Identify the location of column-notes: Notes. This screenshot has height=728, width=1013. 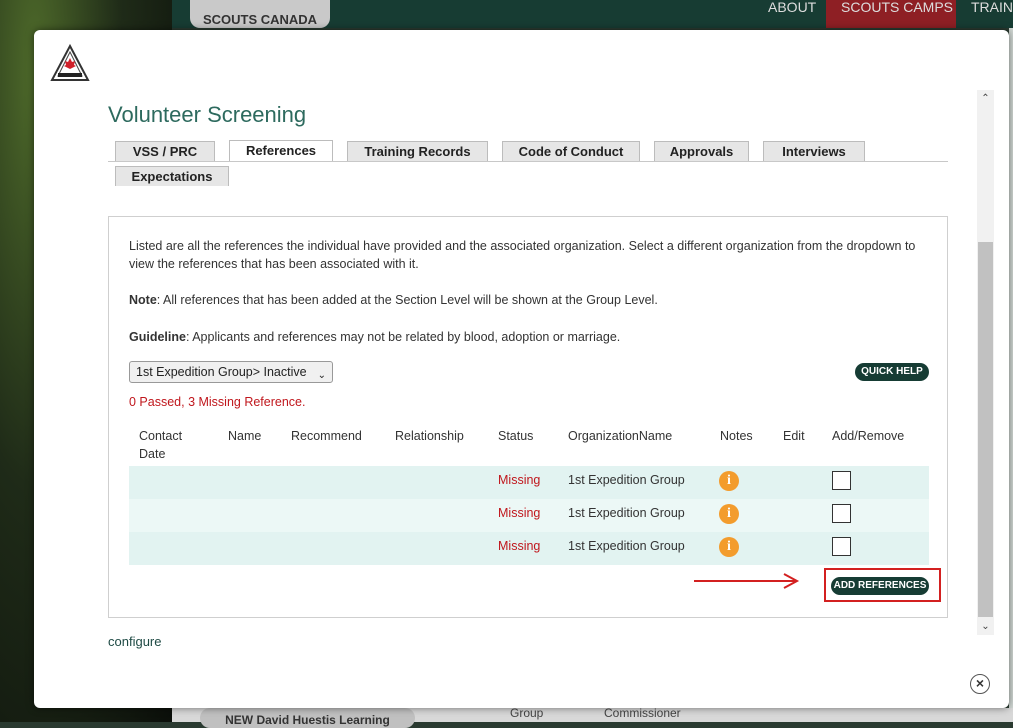
(736, 436).